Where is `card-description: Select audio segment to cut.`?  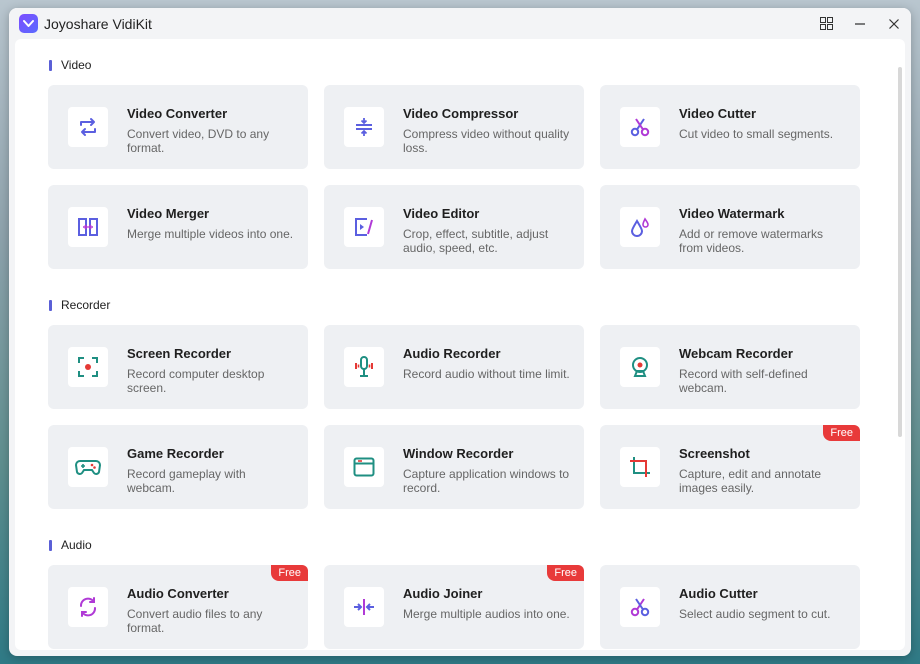
card-description: Select audio segment to cut. is located at coordinates (755, 614).